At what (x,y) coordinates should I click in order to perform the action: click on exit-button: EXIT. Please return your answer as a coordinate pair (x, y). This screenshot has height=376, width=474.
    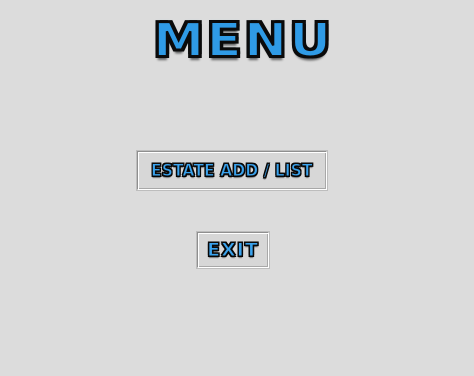
    Looking at the image, I should click on (233, 250).